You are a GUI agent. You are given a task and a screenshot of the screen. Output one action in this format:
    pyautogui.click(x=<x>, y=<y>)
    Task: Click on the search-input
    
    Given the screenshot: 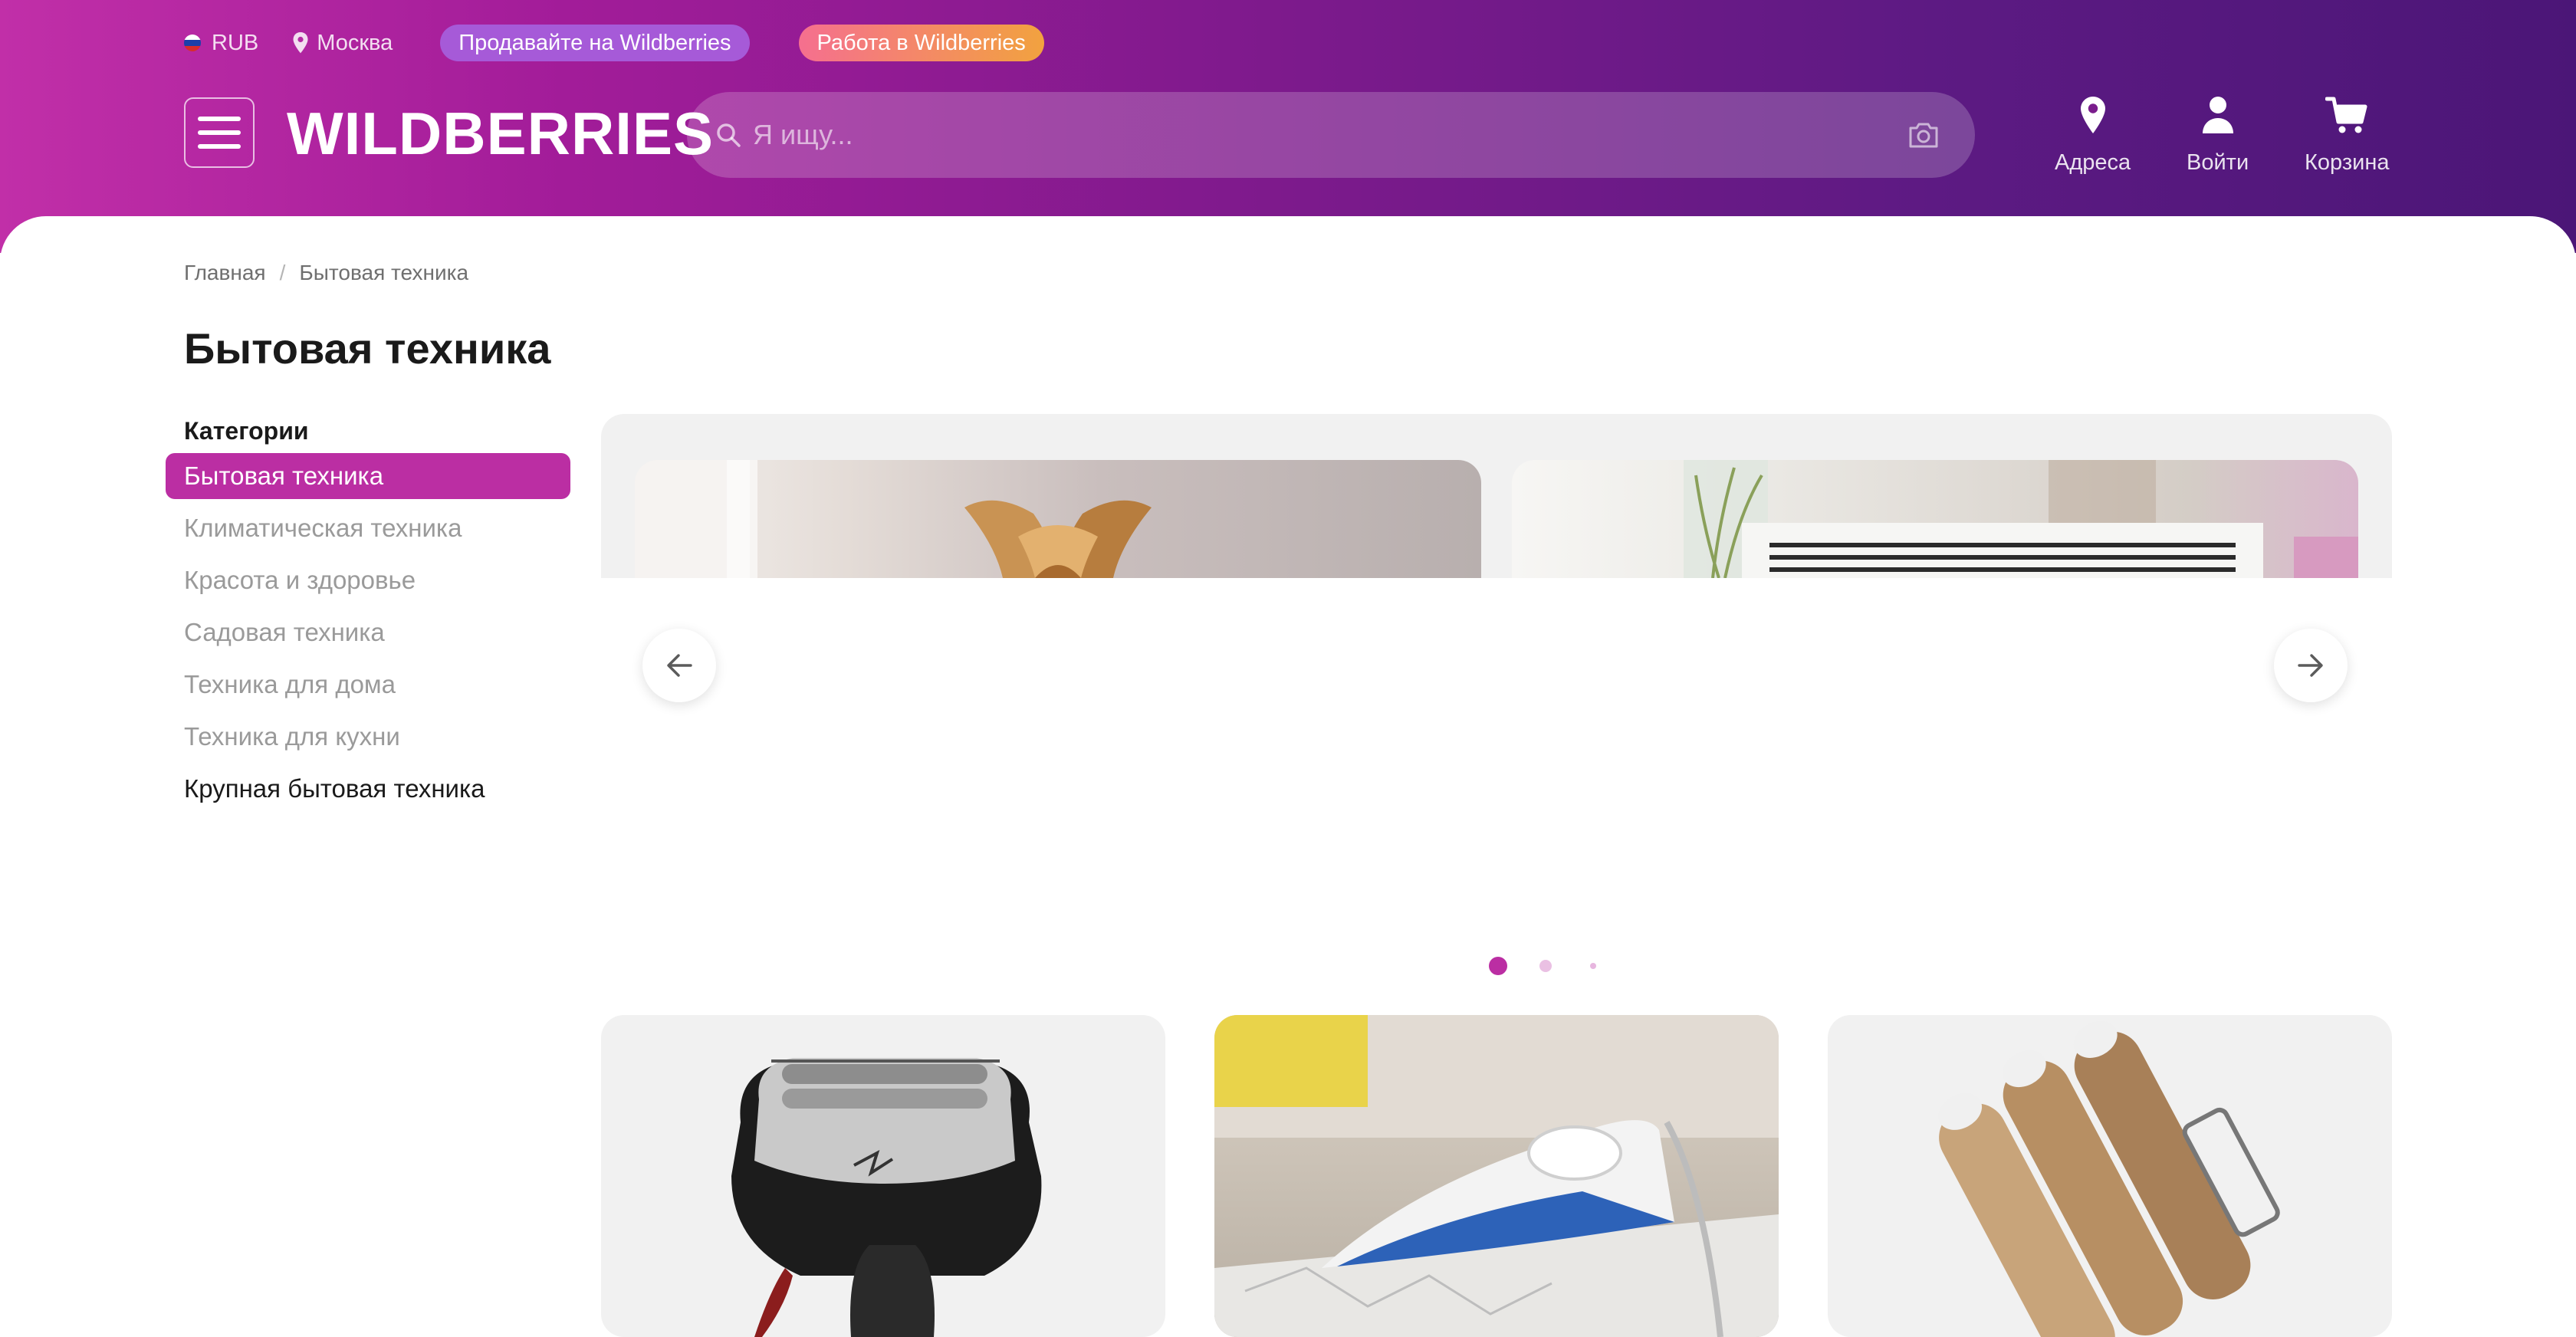 What is the action you would take?
    pyautogui.click(x=1329, y=135)
    